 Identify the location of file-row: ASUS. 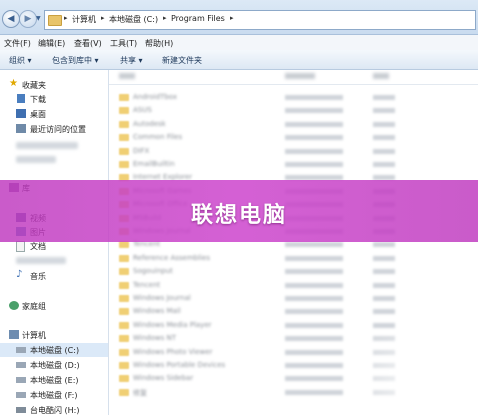
(293, 111).